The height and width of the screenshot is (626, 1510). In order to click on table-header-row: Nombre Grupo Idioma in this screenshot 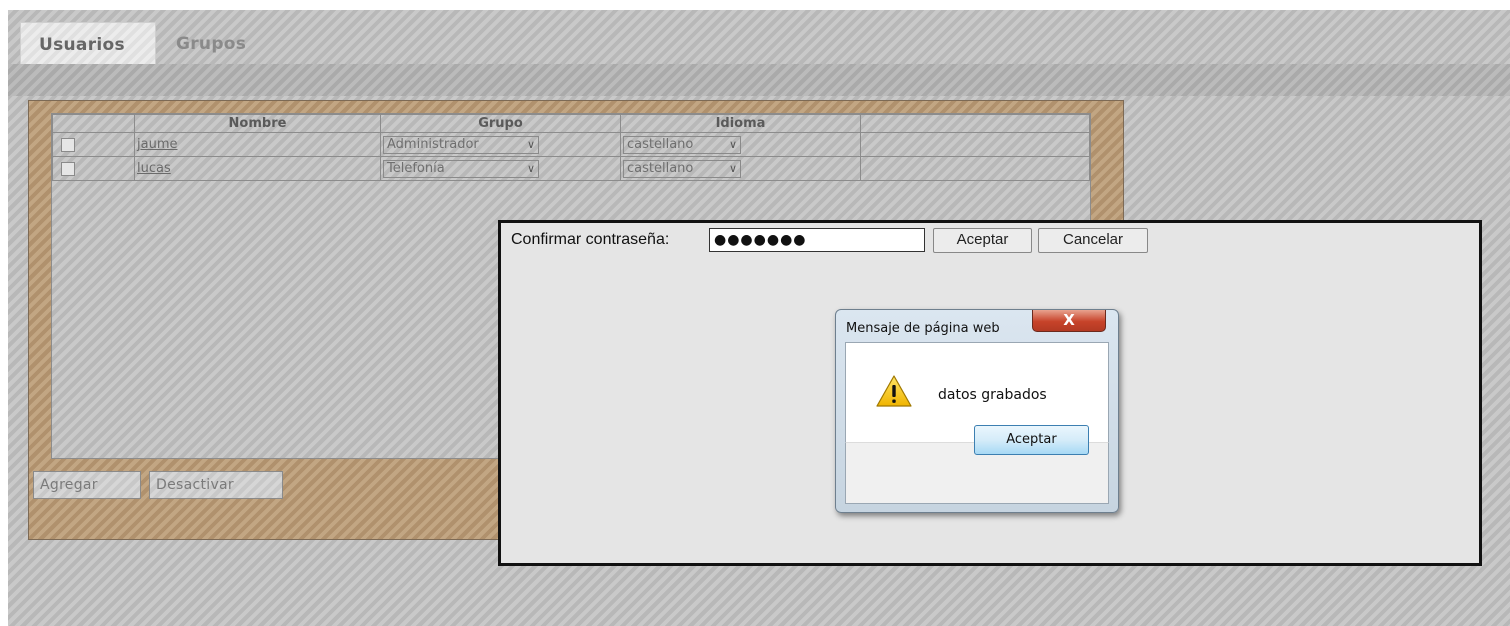, I will do `click(571, 123)`.